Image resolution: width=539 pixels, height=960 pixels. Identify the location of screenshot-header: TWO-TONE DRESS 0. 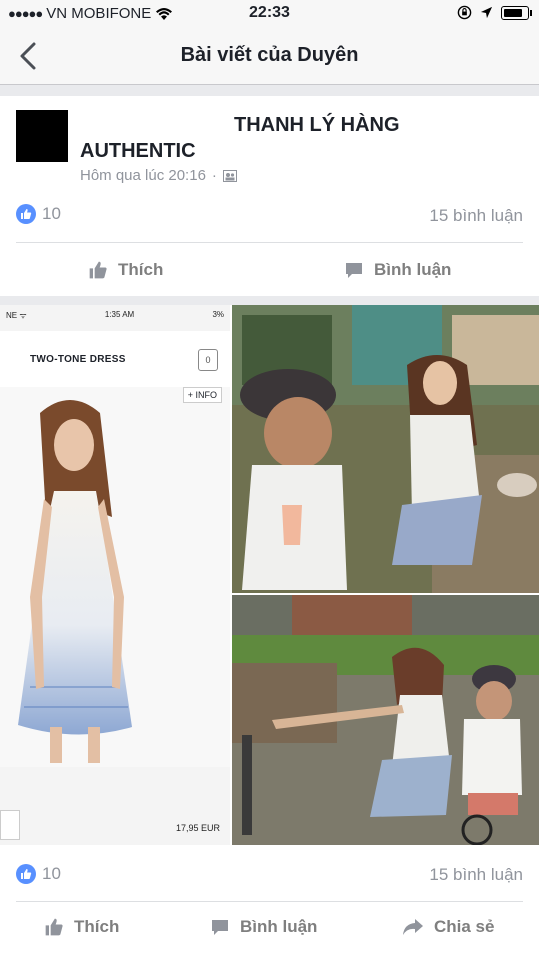
(115, 360).